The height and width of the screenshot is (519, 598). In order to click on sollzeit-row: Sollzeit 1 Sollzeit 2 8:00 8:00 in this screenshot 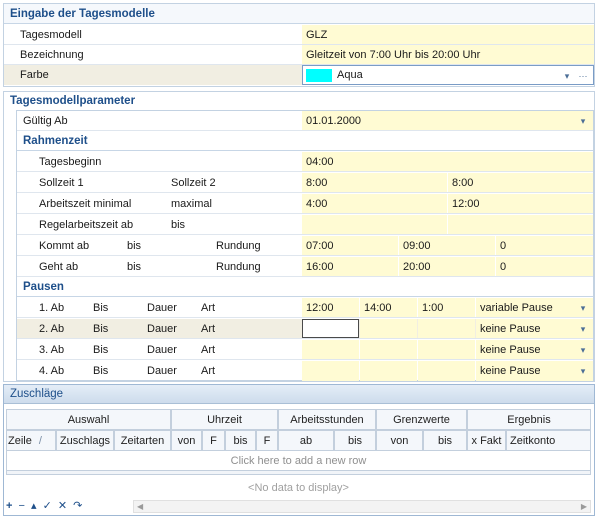, I will do `click(305, 183)`.